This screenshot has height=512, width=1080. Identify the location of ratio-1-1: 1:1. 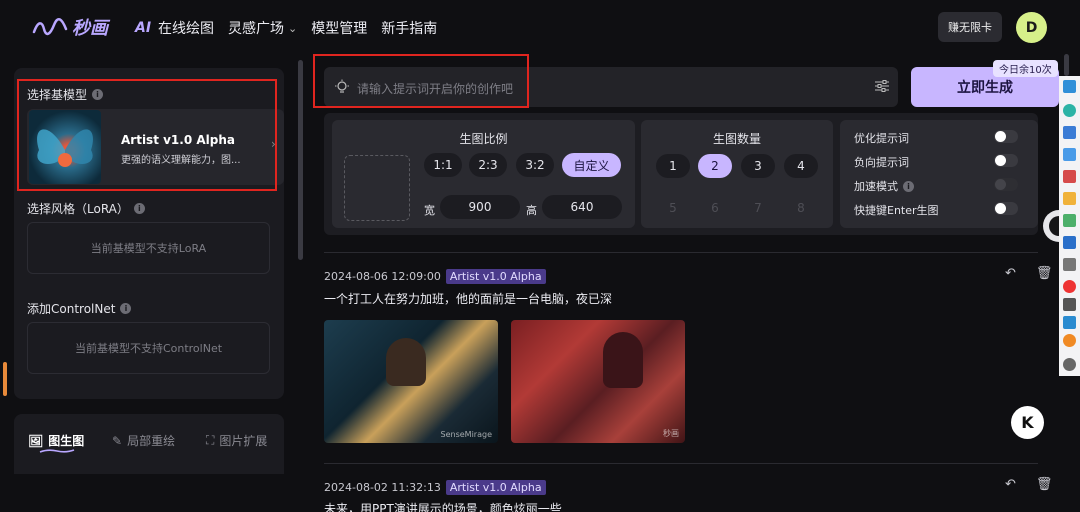
(443, 165).